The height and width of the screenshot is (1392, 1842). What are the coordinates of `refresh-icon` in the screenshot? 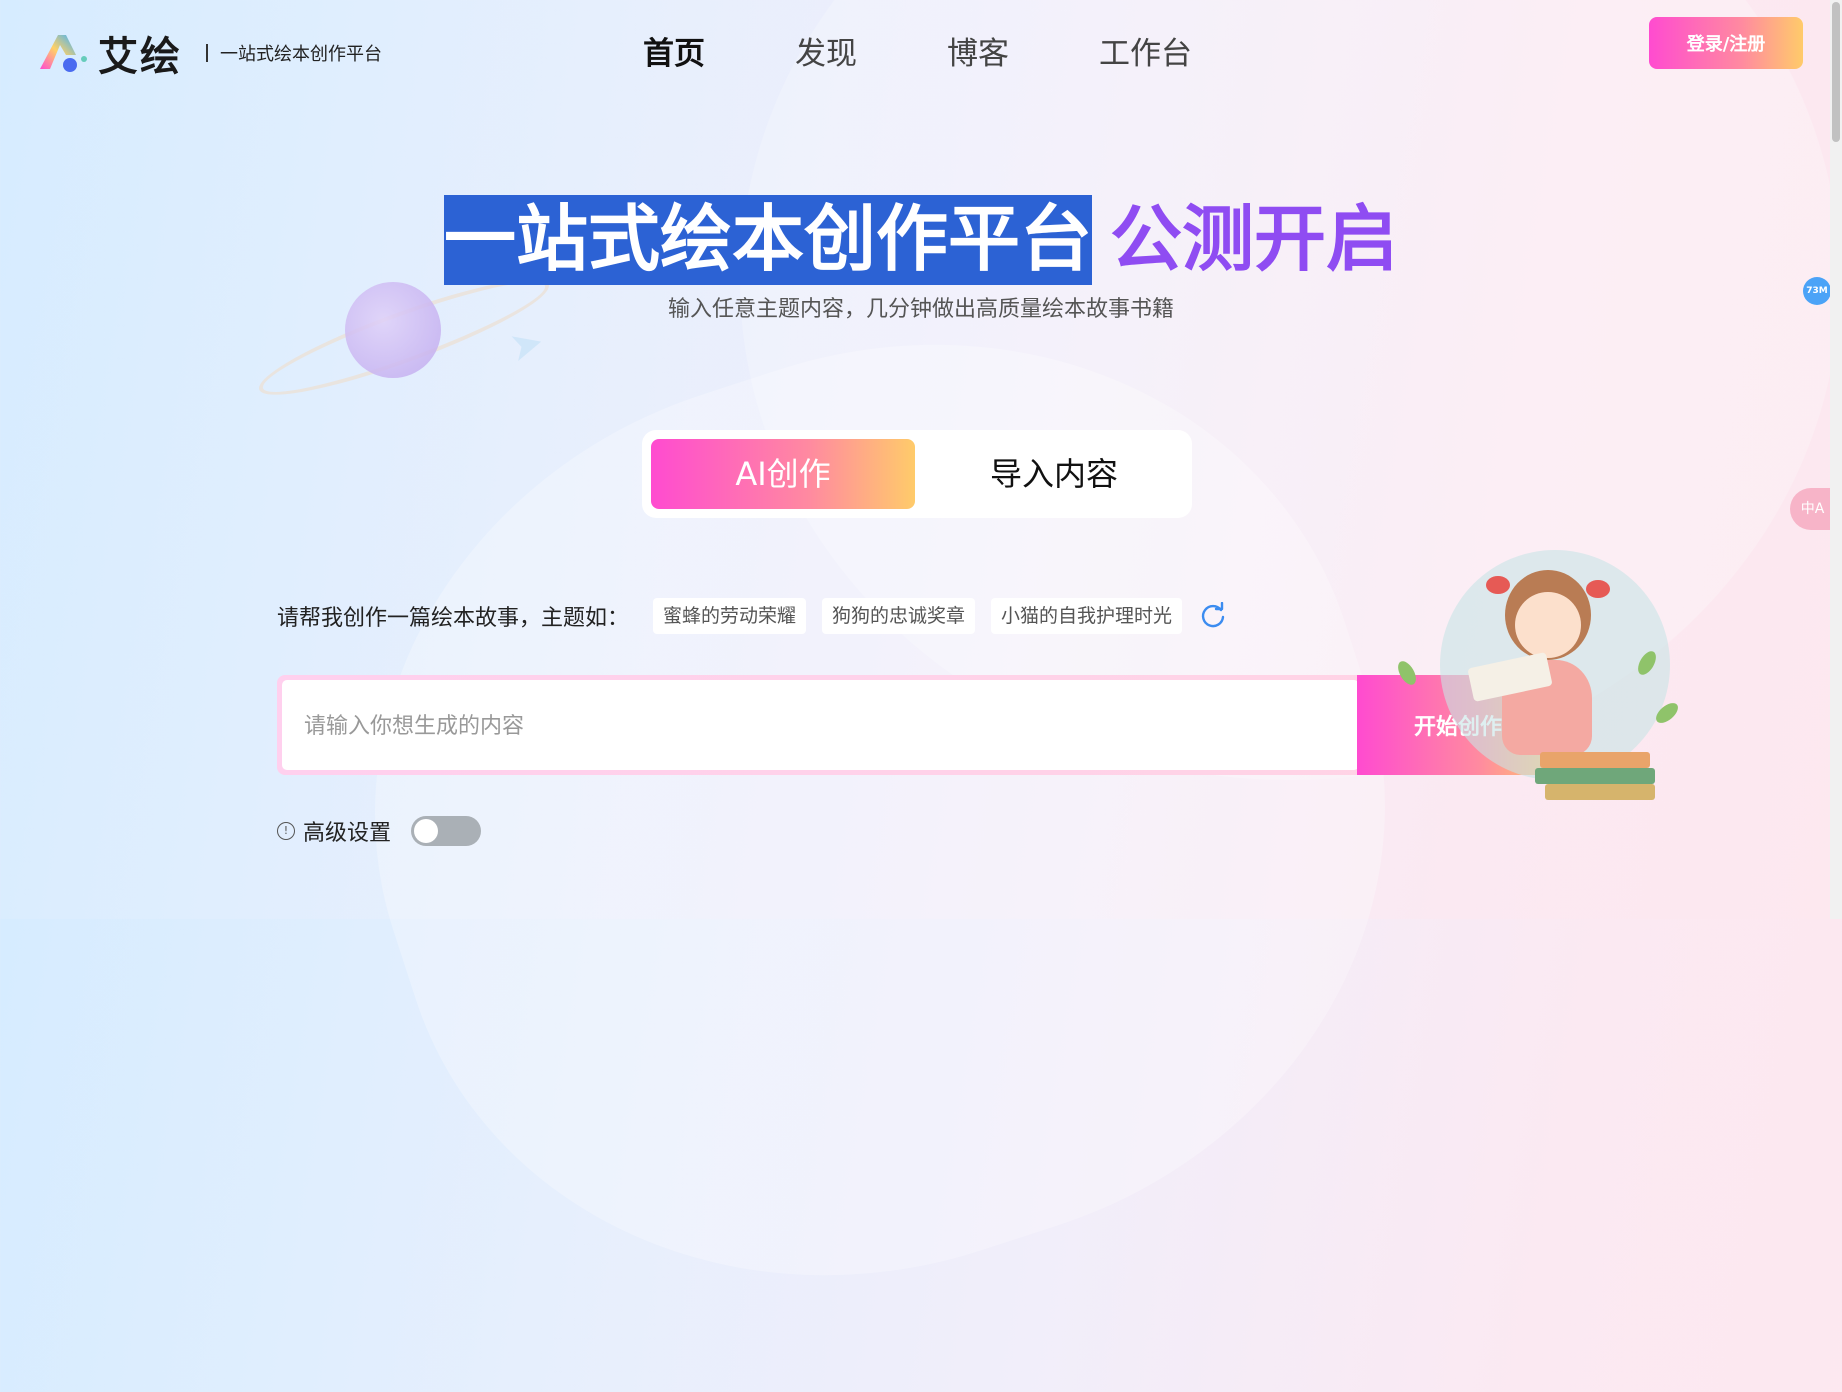 It's located at (1213, 616).